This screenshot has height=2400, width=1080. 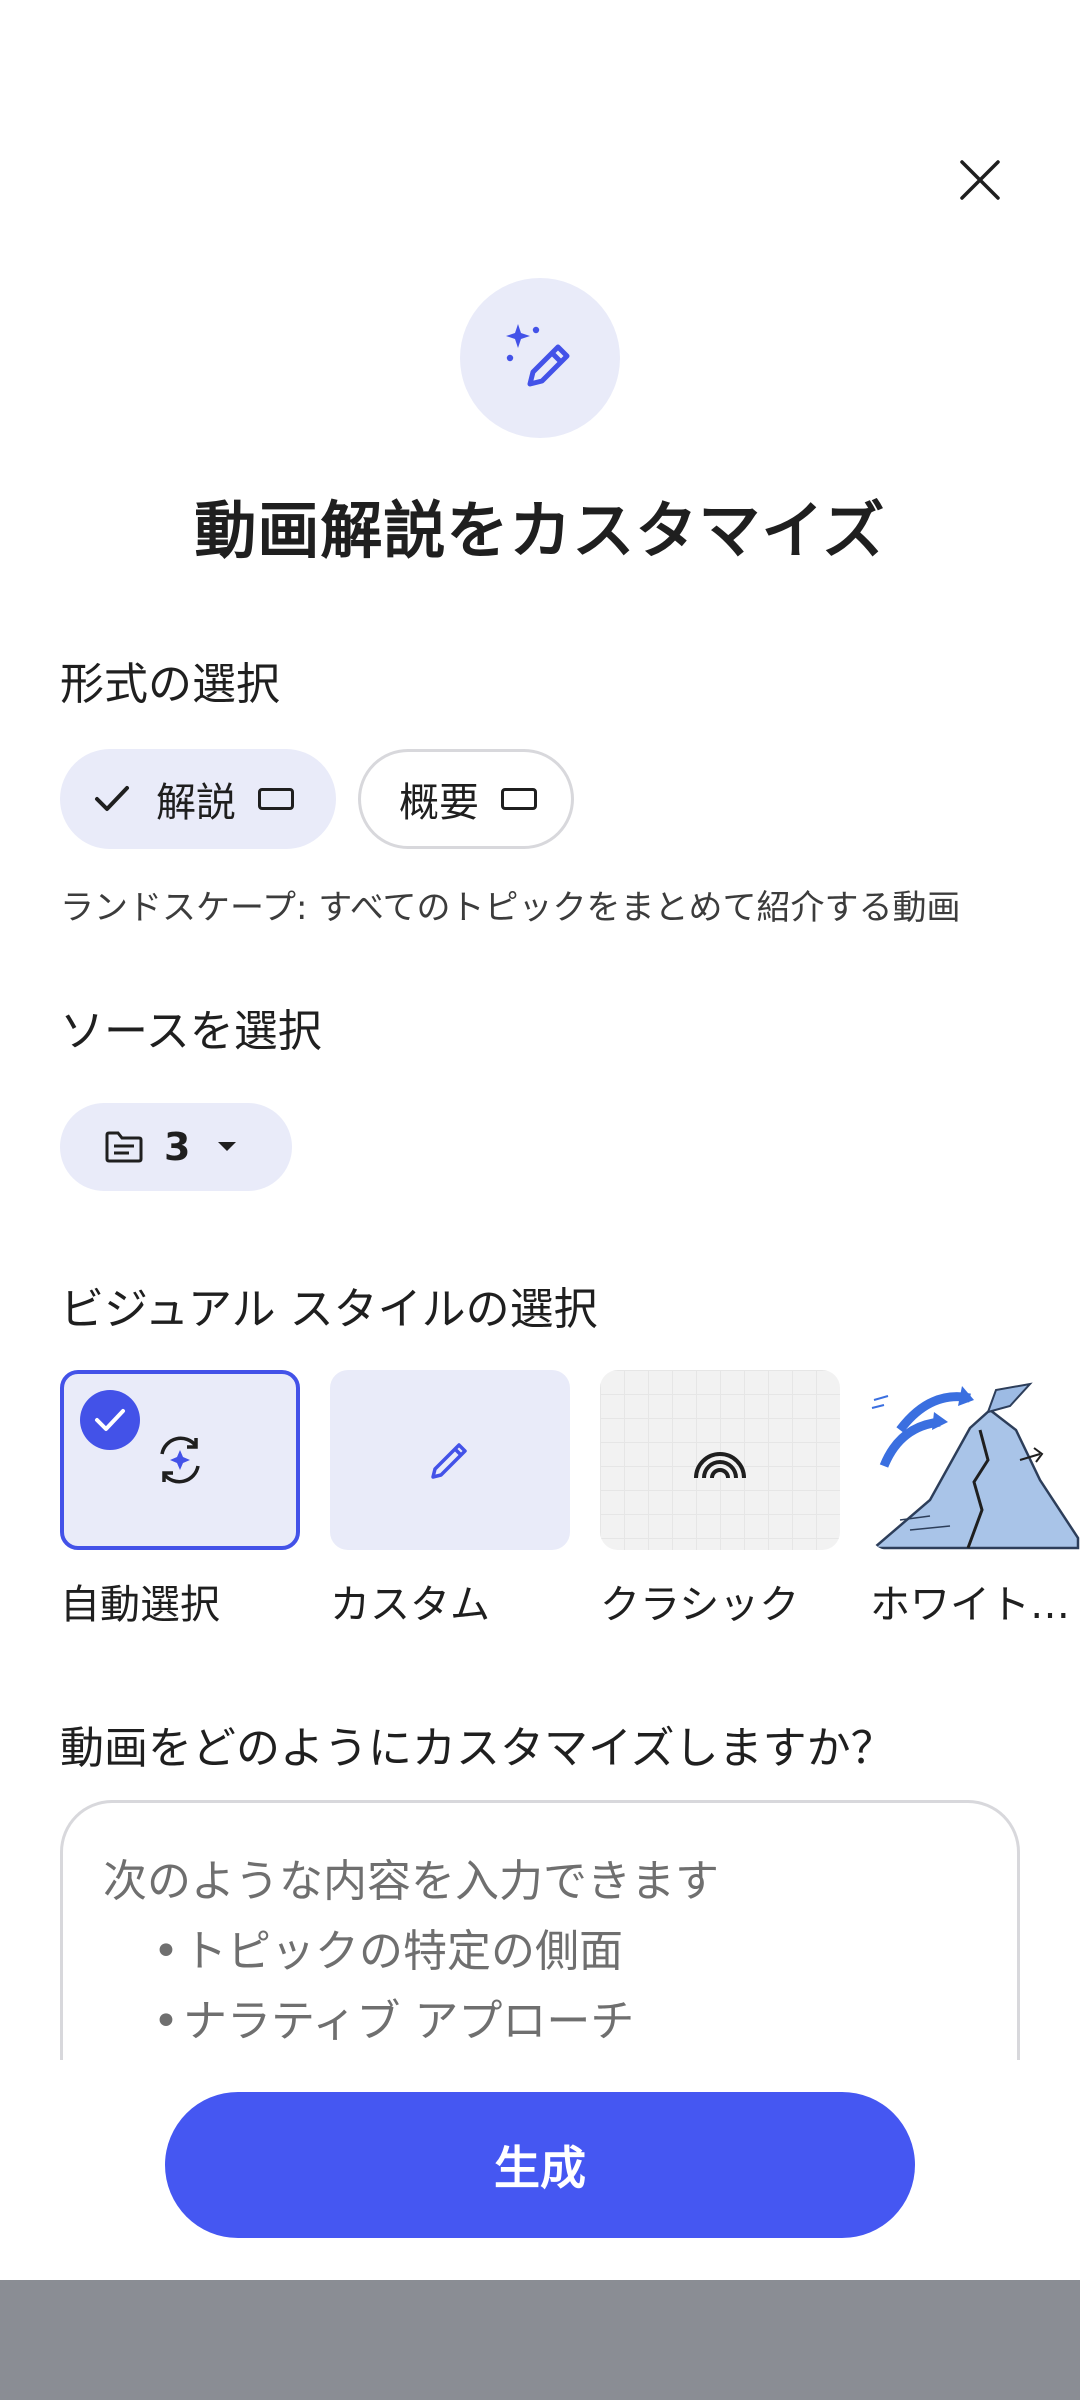 What do you see at coordinates (975, 1466) in the screenshot?
I see `volcano-illustration` at bounding box center [975, 1466].